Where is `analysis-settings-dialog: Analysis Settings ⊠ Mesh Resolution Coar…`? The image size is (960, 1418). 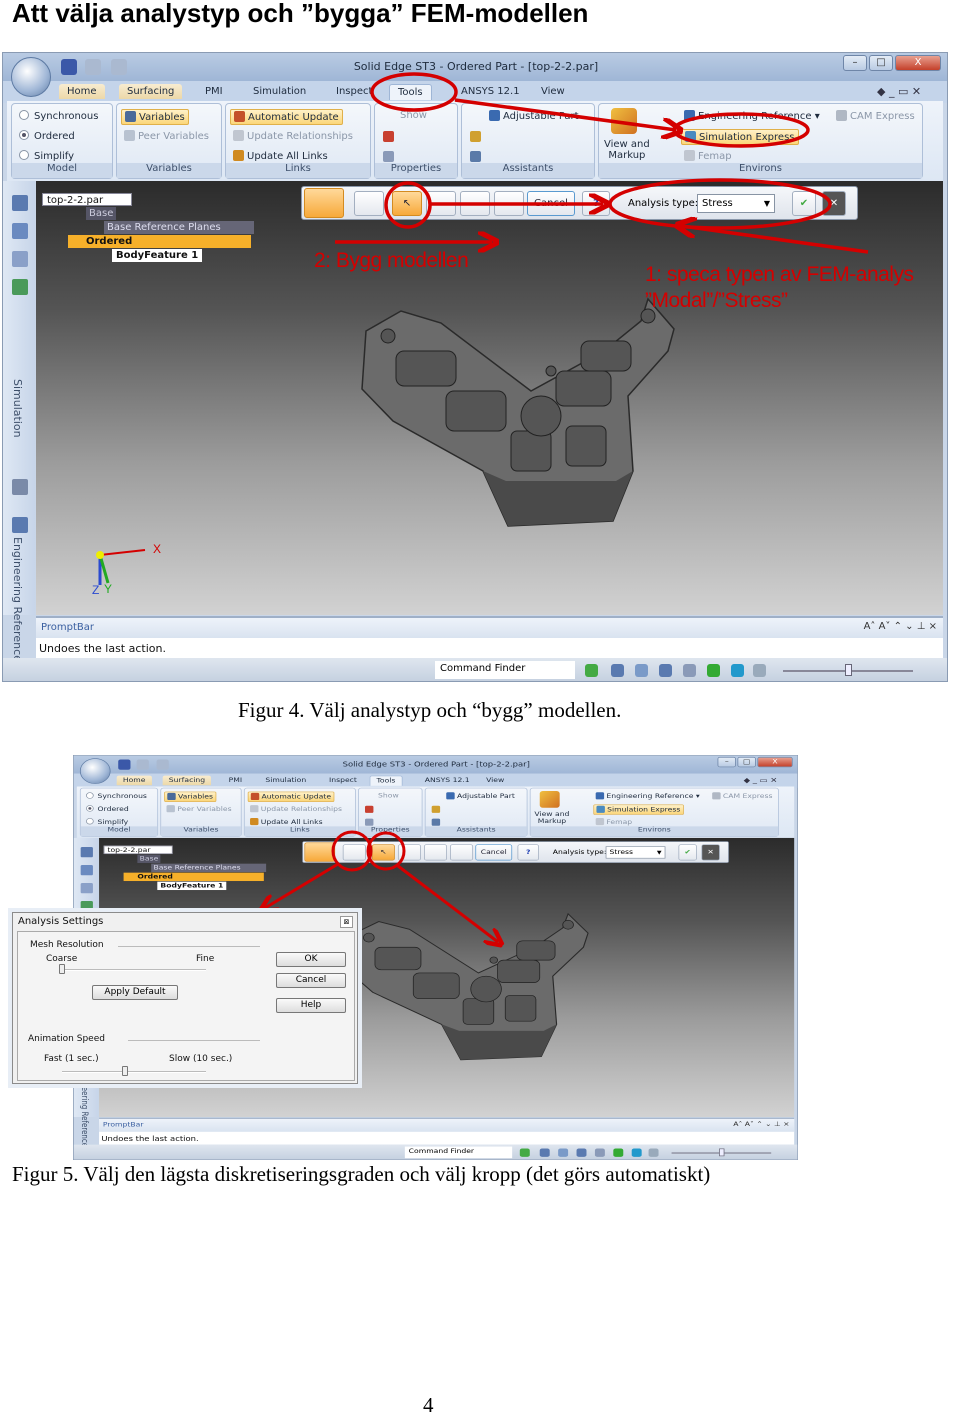
analysis-settings-dialog: Analysis Settings ⊠ Mesh Resolution Coar… is located at coordinates (185, 998).